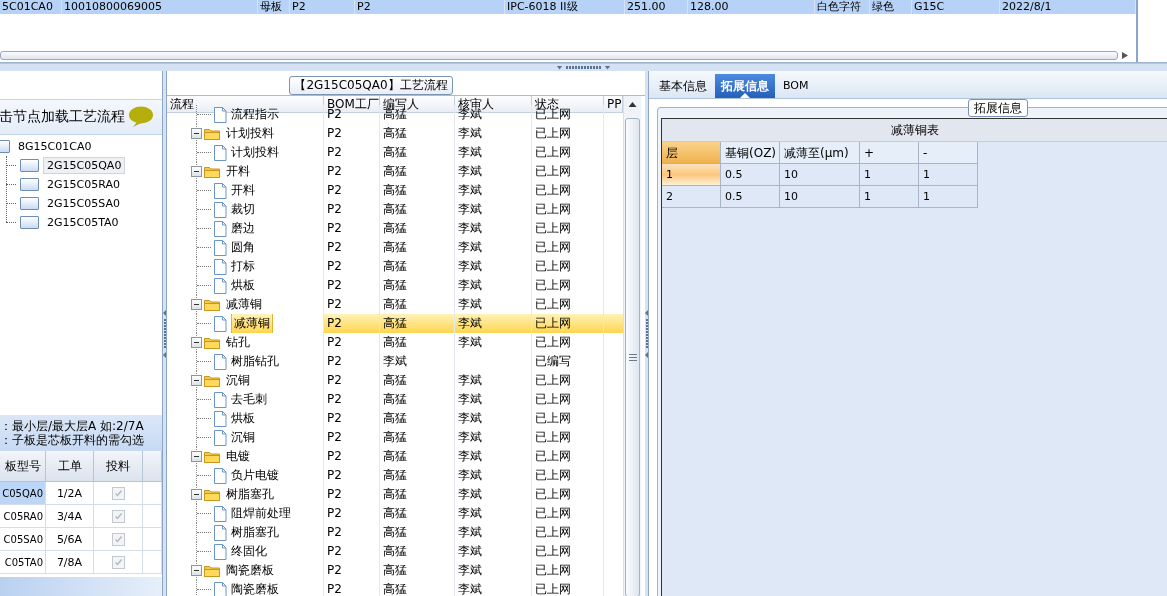 The width and height of the screenshot is (1167, 596). Describe the element at coordinates (249, 551) in the screenshot. I see `tree-item: 终固化` at that location.